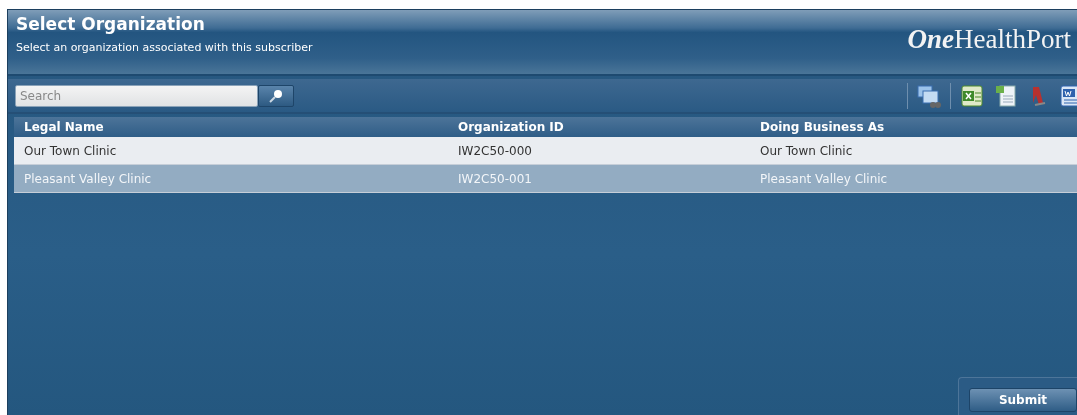 Image resolution: width=1077 pixels, height=415 pixels. Describe the element at coordinates (1023, 400) in the screenshot. I see `submit-button: Submit` at that location.